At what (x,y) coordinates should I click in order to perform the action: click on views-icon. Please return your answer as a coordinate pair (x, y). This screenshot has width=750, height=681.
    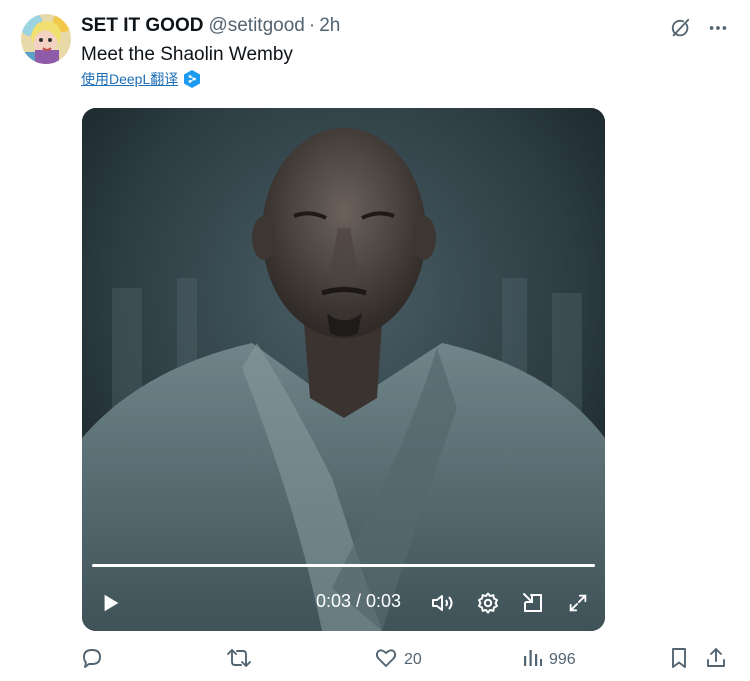
    Looking at the image, I should click on (532, 660).